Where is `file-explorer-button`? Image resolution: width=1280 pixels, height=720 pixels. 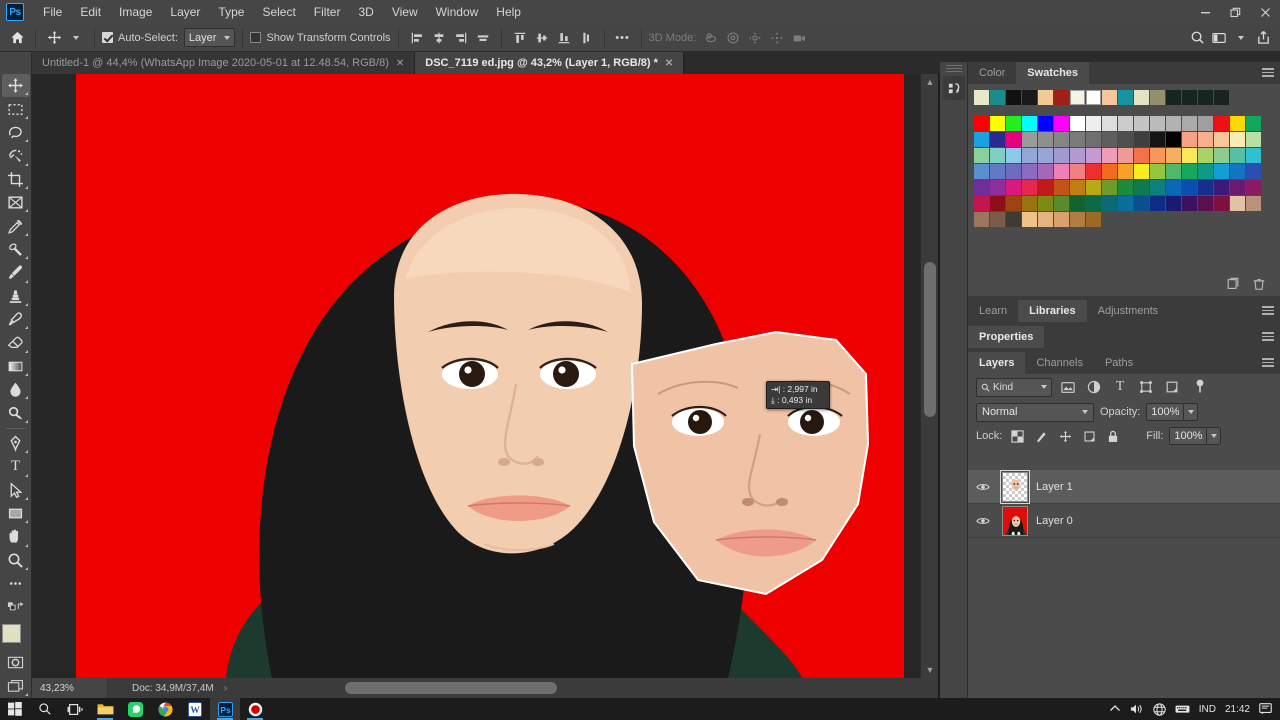 file-explorer-button is located at coordinates (105, 709).